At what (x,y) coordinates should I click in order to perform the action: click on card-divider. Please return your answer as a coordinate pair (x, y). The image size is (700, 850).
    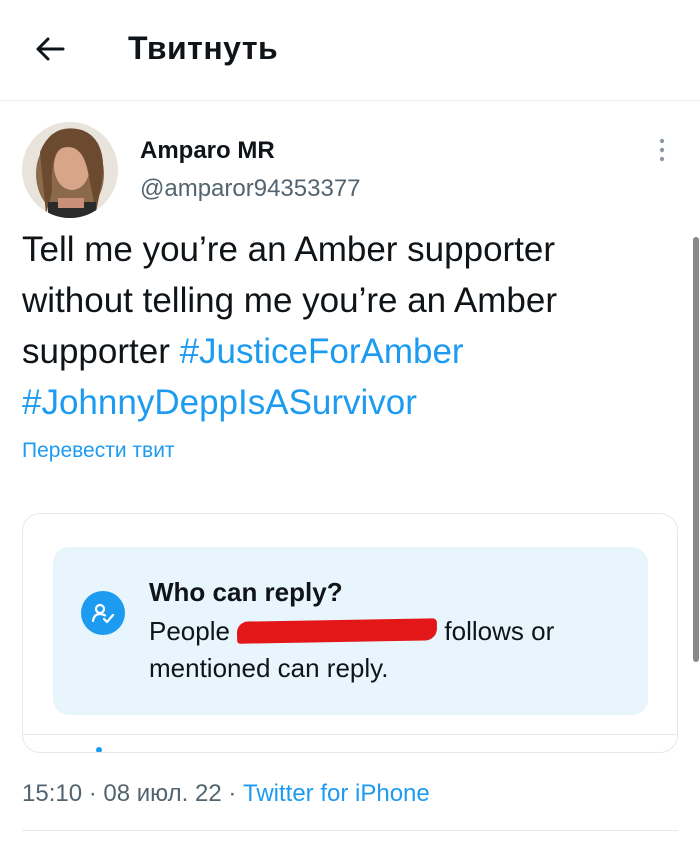
    Looking at the image, I should click on (350, 734).